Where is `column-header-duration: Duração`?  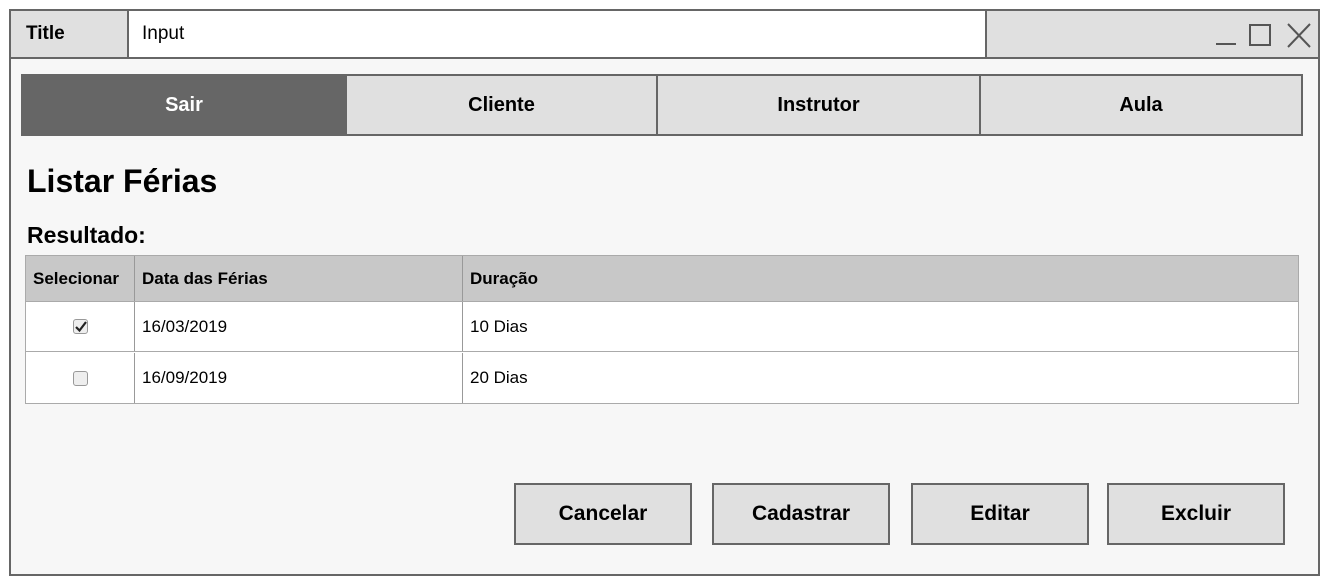
column-header-duration: Duração is located at coordinates (880, 278).